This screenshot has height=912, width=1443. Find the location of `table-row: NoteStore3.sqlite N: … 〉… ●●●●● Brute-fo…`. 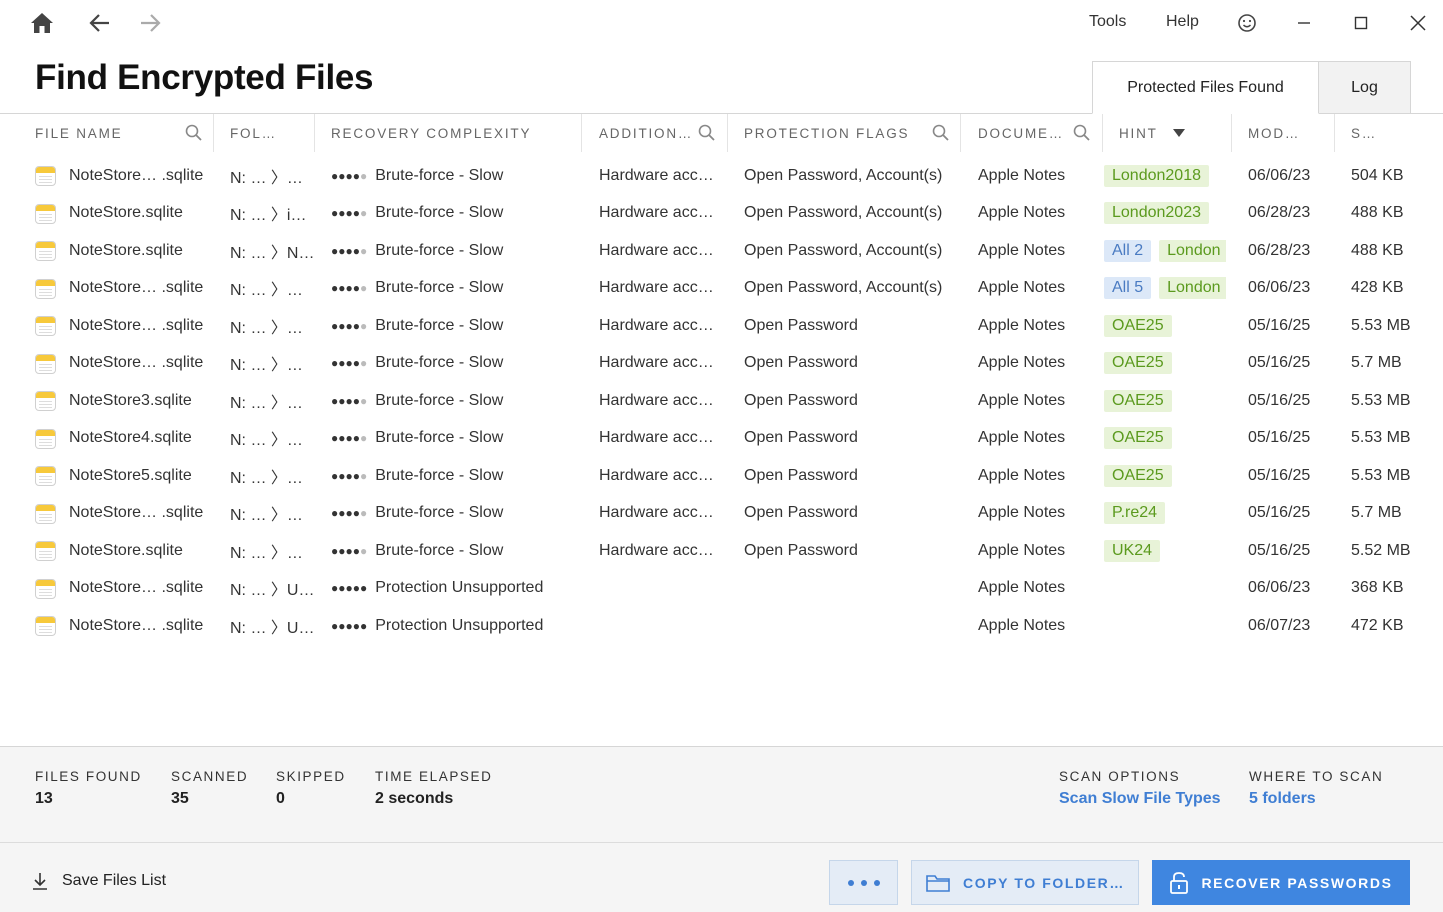

table-row: NoteStore3.sqlite N: … 〉… ●●●●● Brute-fo… is located at coordinates (721, 401).